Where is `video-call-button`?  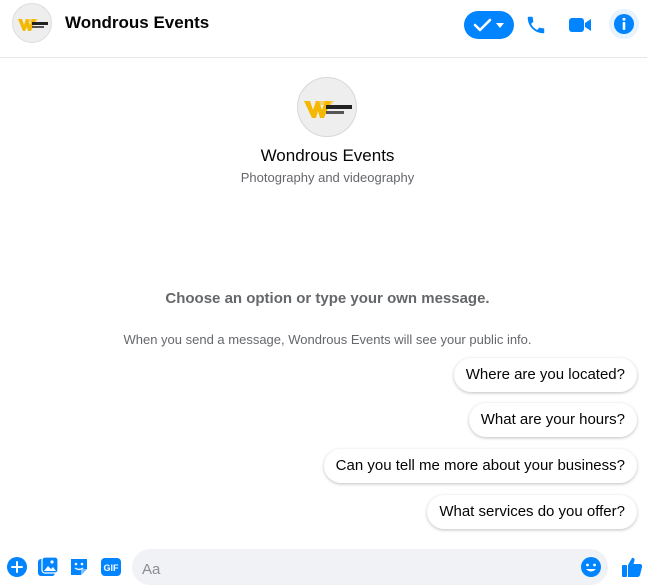 video-call-button is located at coordinates (580, 25).